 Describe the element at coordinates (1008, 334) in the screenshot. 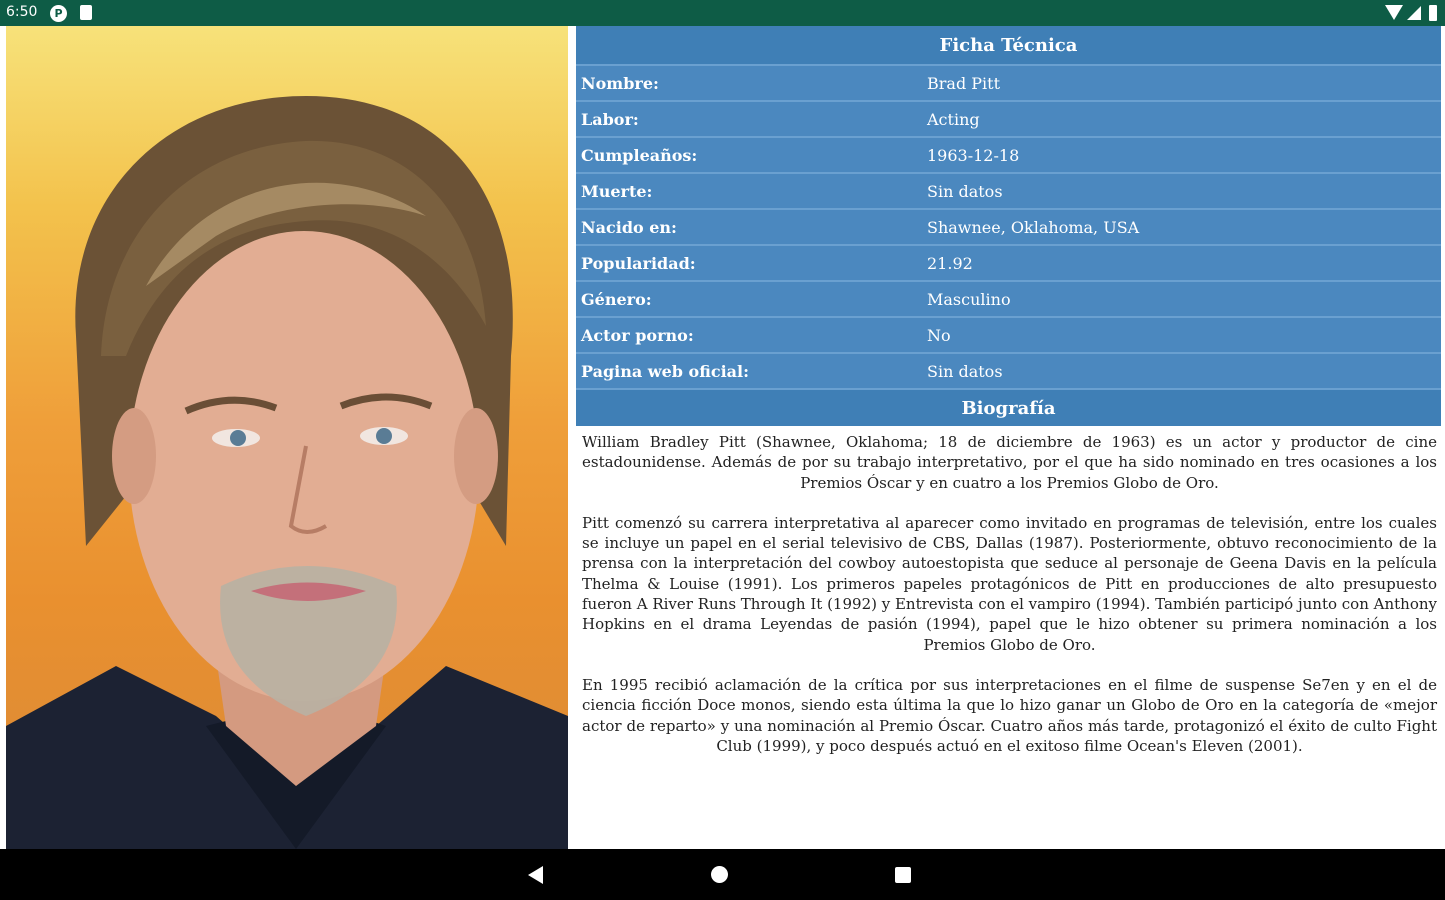

I see `info-row-actor-porno: Actor porno: No` at that location.